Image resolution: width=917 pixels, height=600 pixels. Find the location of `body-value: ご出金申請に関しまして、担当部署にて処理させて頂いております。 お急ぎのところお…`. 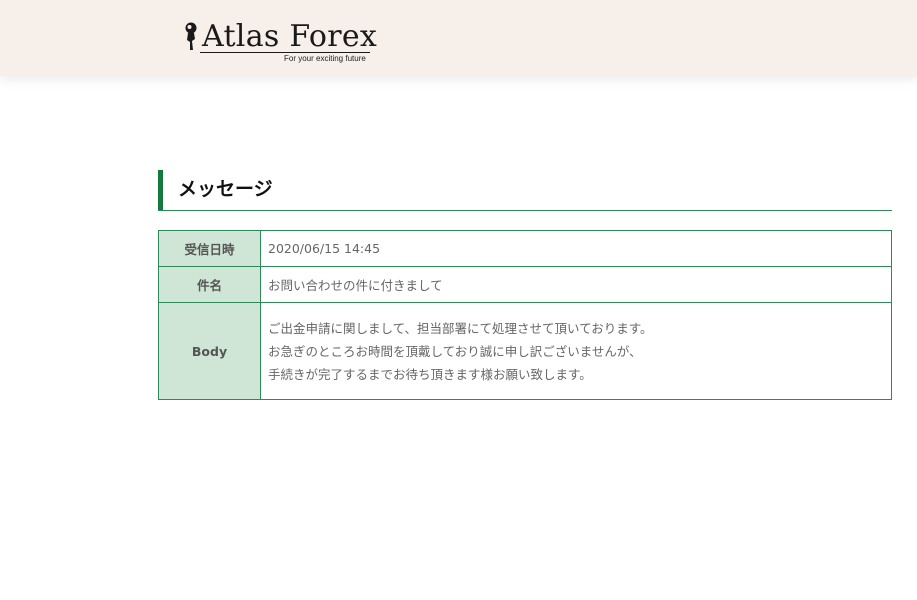

body-value: ご出金申請に関しまして、担当部署にて処理させて頂いております。 お急ぎのところお… is located at coordinates (576, 351).